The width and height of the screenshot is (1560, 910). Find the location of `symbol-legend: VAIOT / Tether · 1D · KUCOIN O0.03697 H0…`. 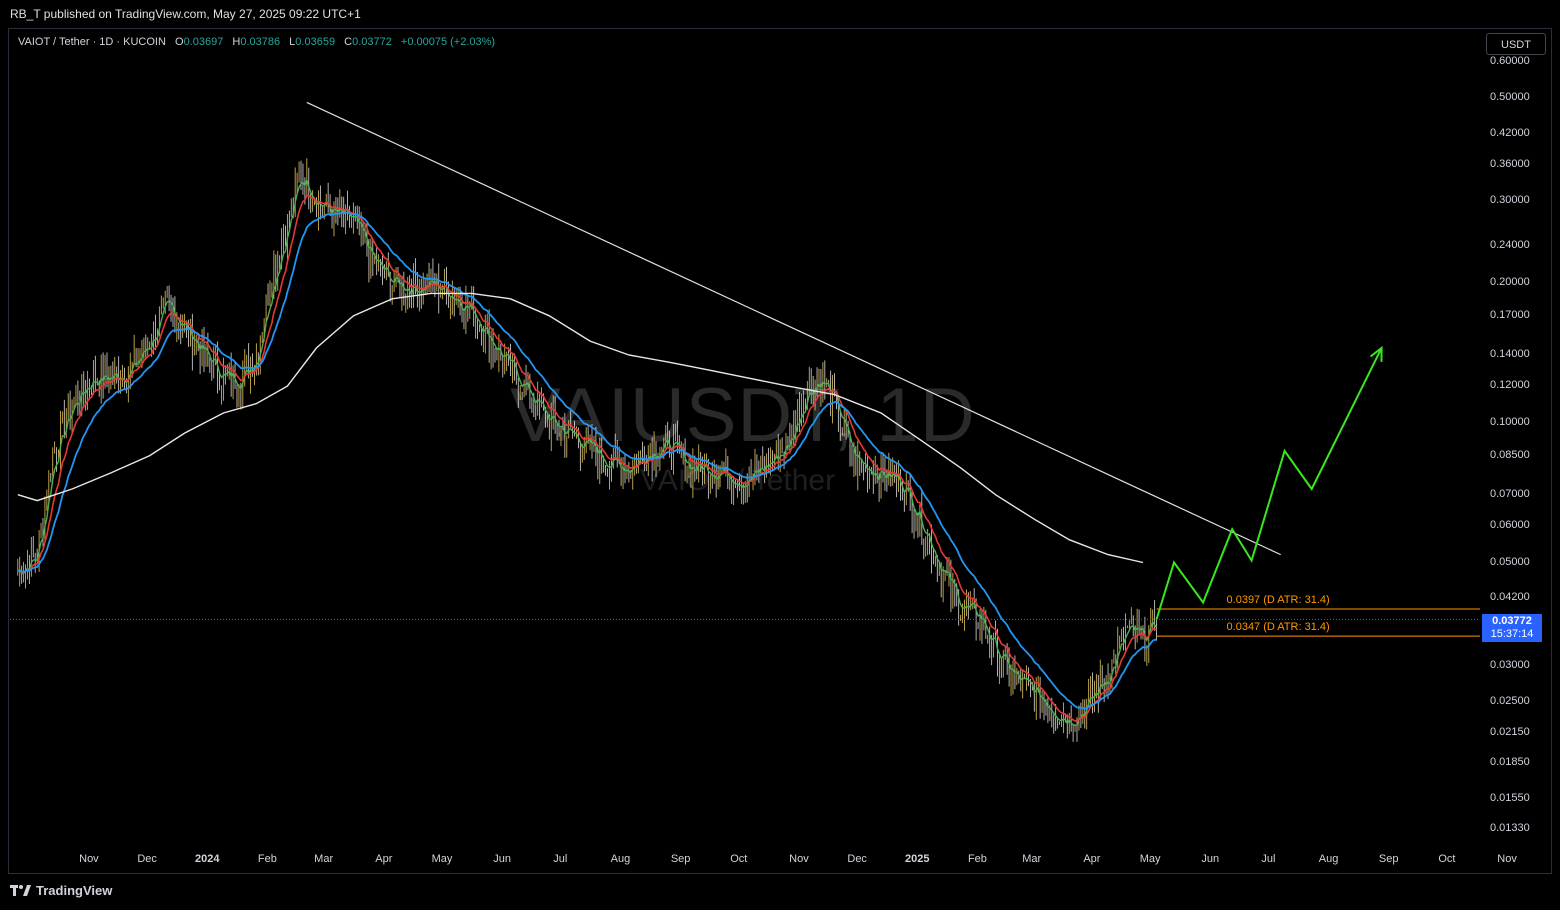

symbol-legend: VAIOT / Tether · 1D · KUCOIN O0.03697 H0… is located at coordinates (256, 42).